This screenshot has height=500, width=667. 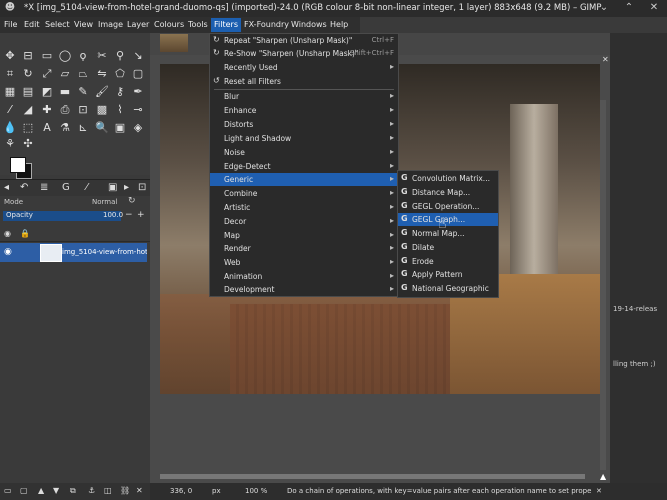 What do you see at coordinates (120, 56) in the screenshot?
I see `fuzzy-select-icon: ⚲` at bounding box center [120, 56].